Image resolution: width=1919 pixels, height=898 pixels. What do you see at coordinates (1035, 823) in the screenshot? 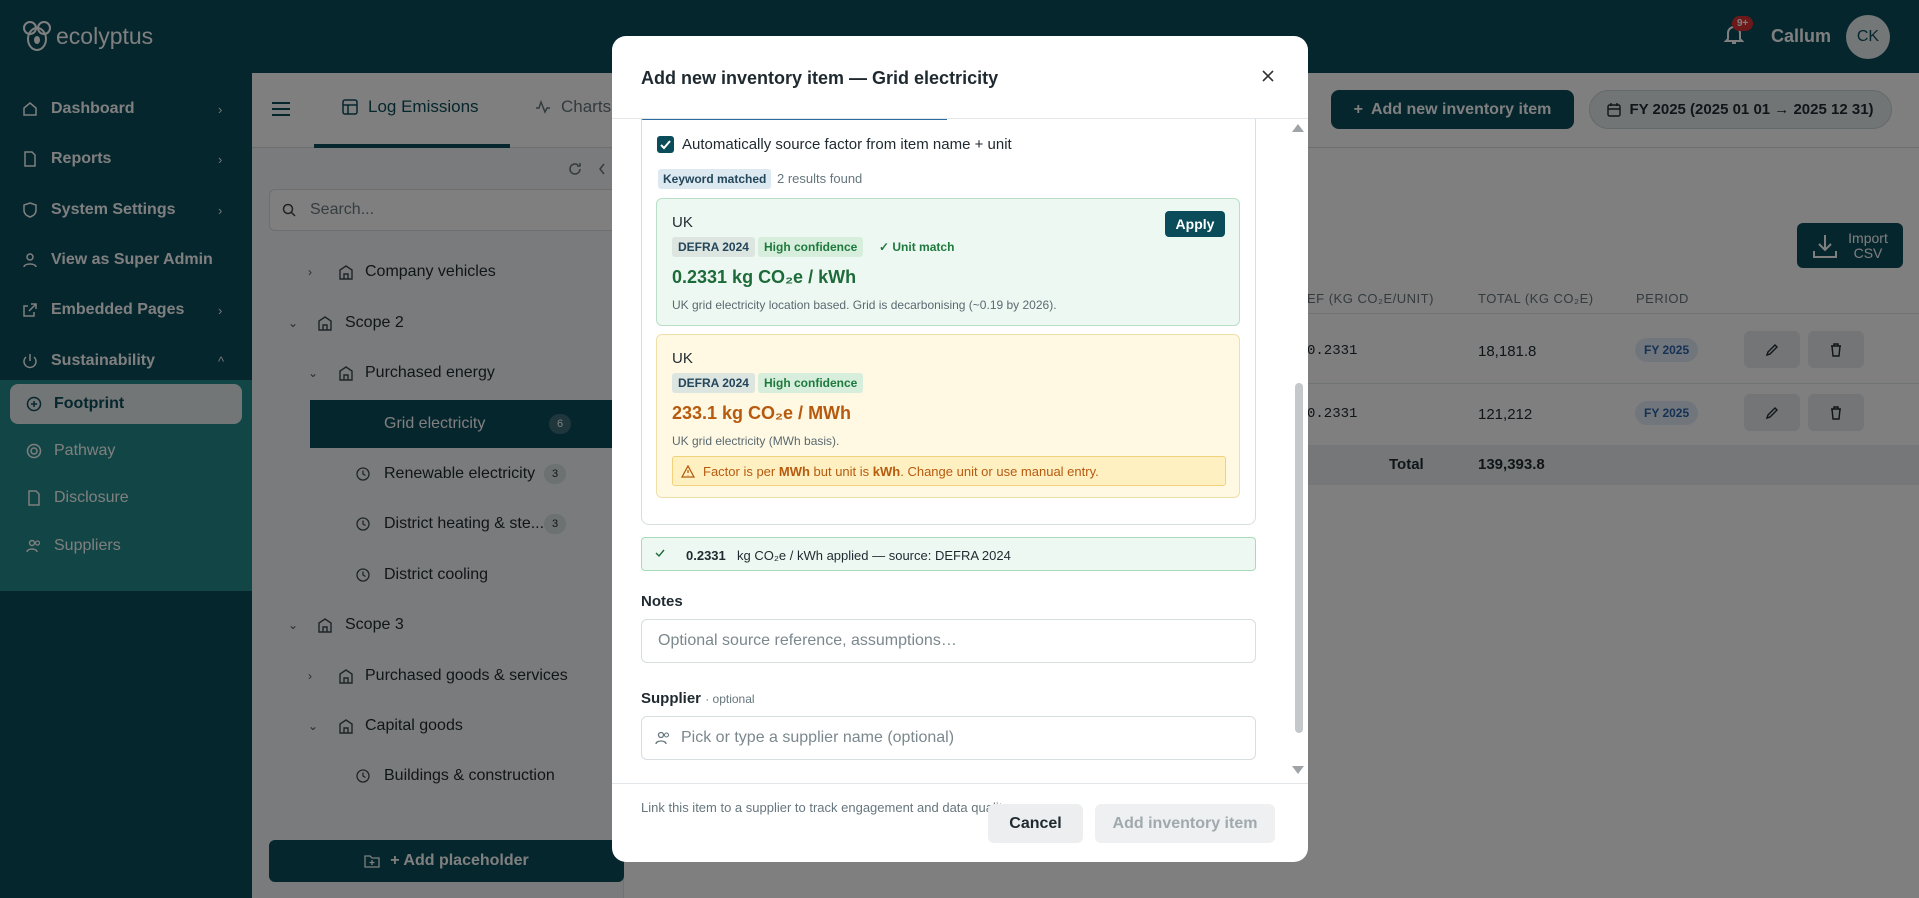
I see `cancel-button: Cancel` at bounding box center [1035, 823].